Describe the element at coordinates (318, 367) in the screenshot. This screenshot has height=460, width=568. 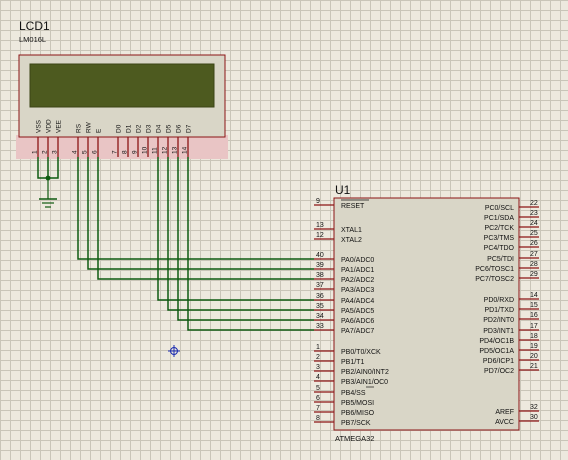
I see `mcu-pin-number: 3` at that location.